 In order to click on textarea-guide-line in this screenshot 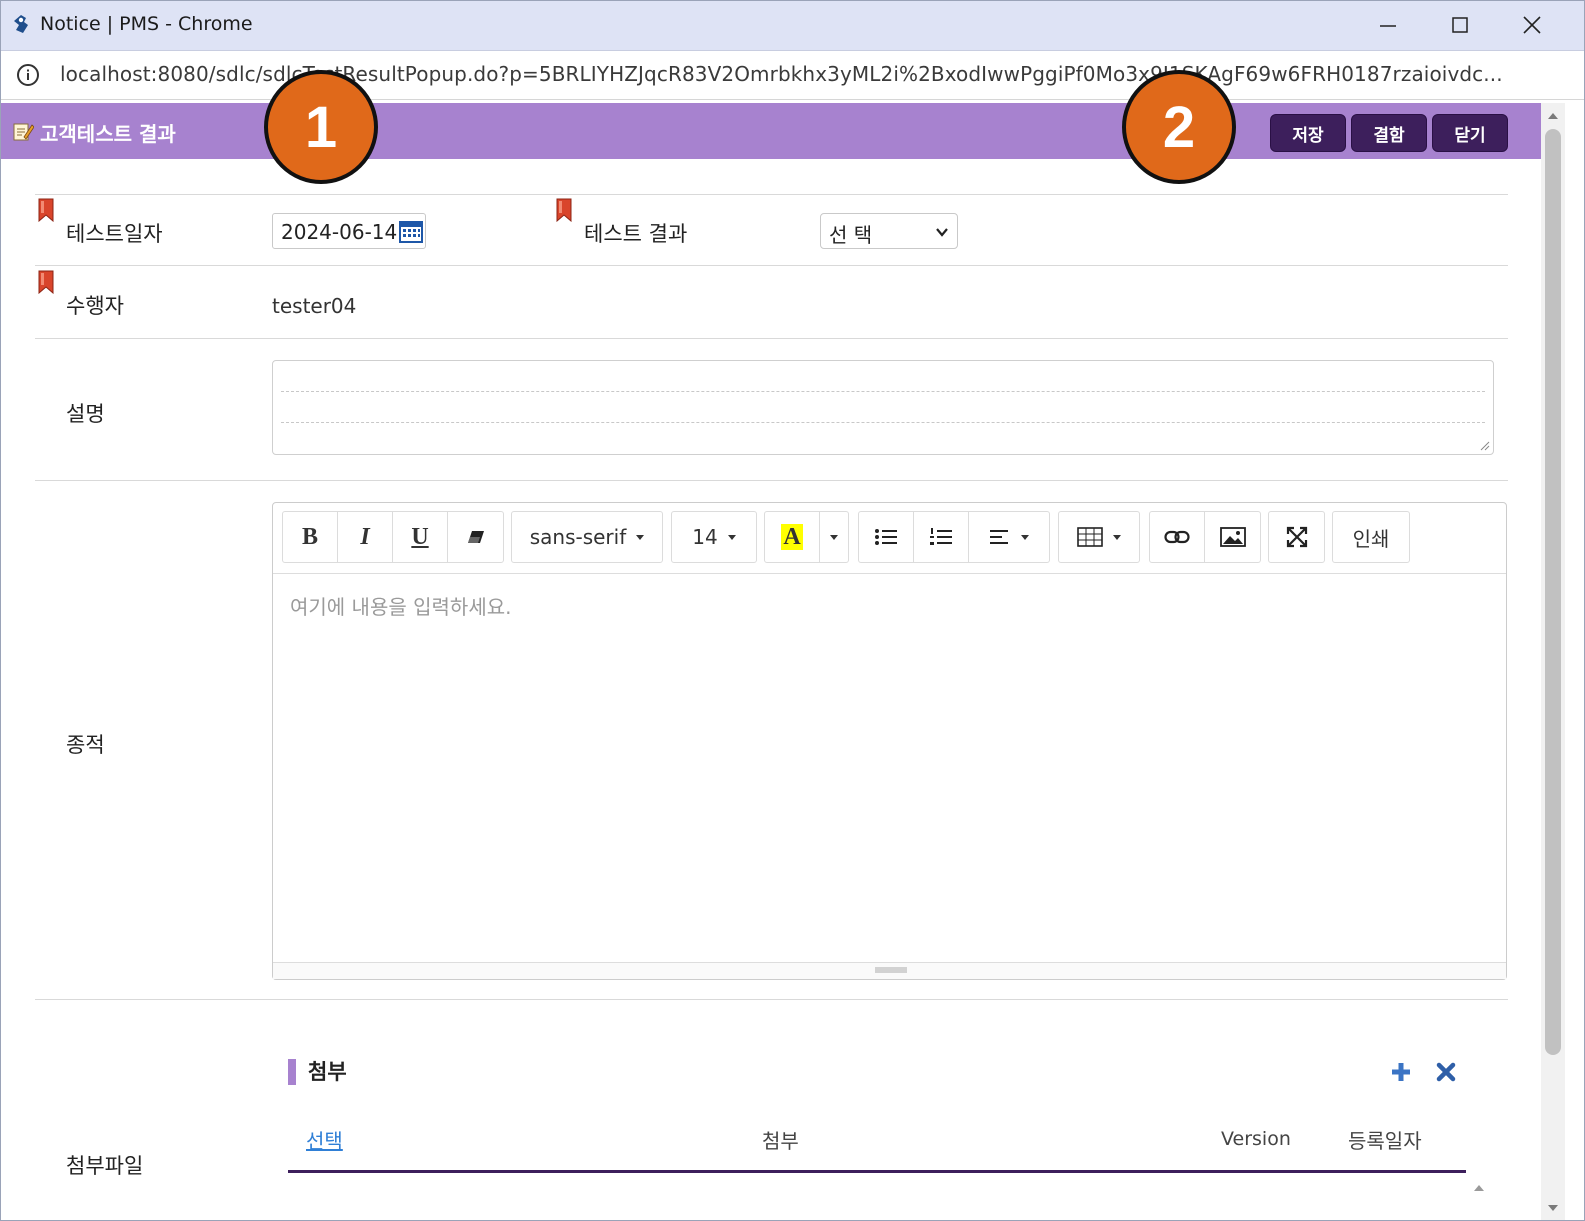, I will do `click(883, 422)`.